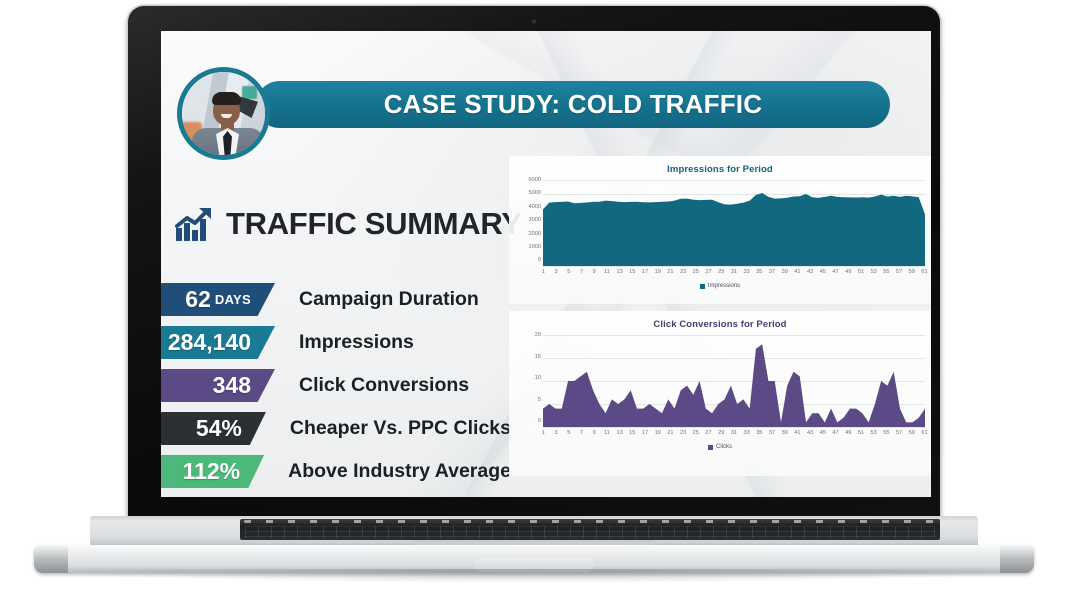  What do you see at coordinates (537, 335) in the screenshot?
I see `y-axis-tick: 20` at bounding box center [537, 335].